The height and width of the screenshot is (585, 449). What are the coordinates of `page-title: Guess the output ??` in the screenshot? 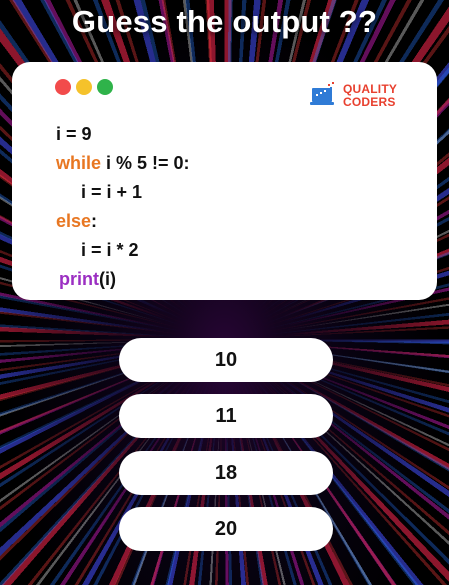 It's located at (224, 21).